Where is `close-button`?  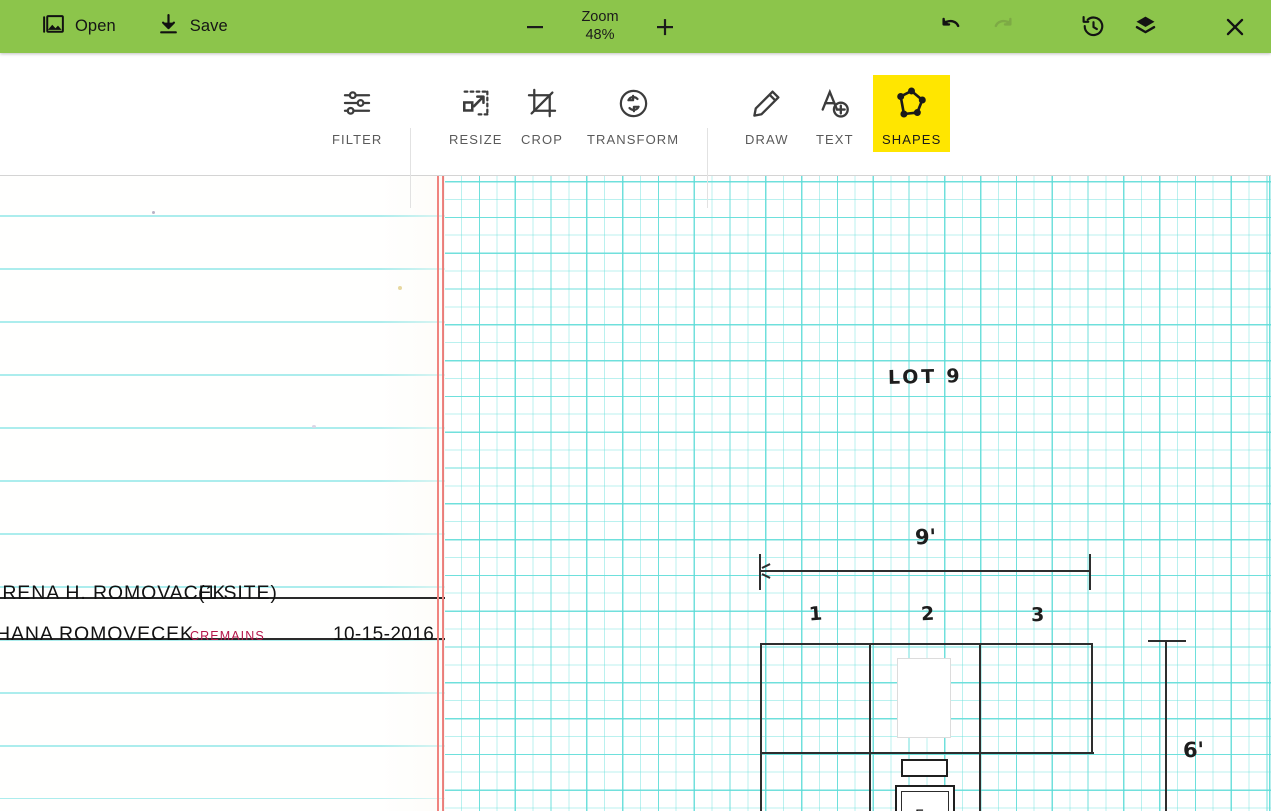 close-button is located at coordinates (1235, 27).